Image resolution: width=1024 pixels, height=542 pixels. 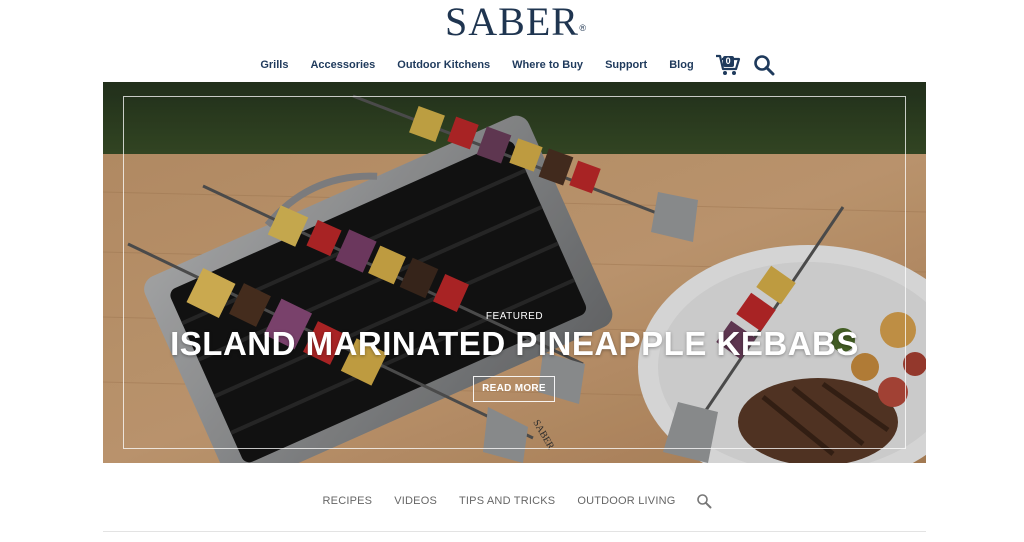 What do you see at coordinates (728, 61) in the screenshot?
I see `cart-count-badge: 0` at bounding box center [728, 61].